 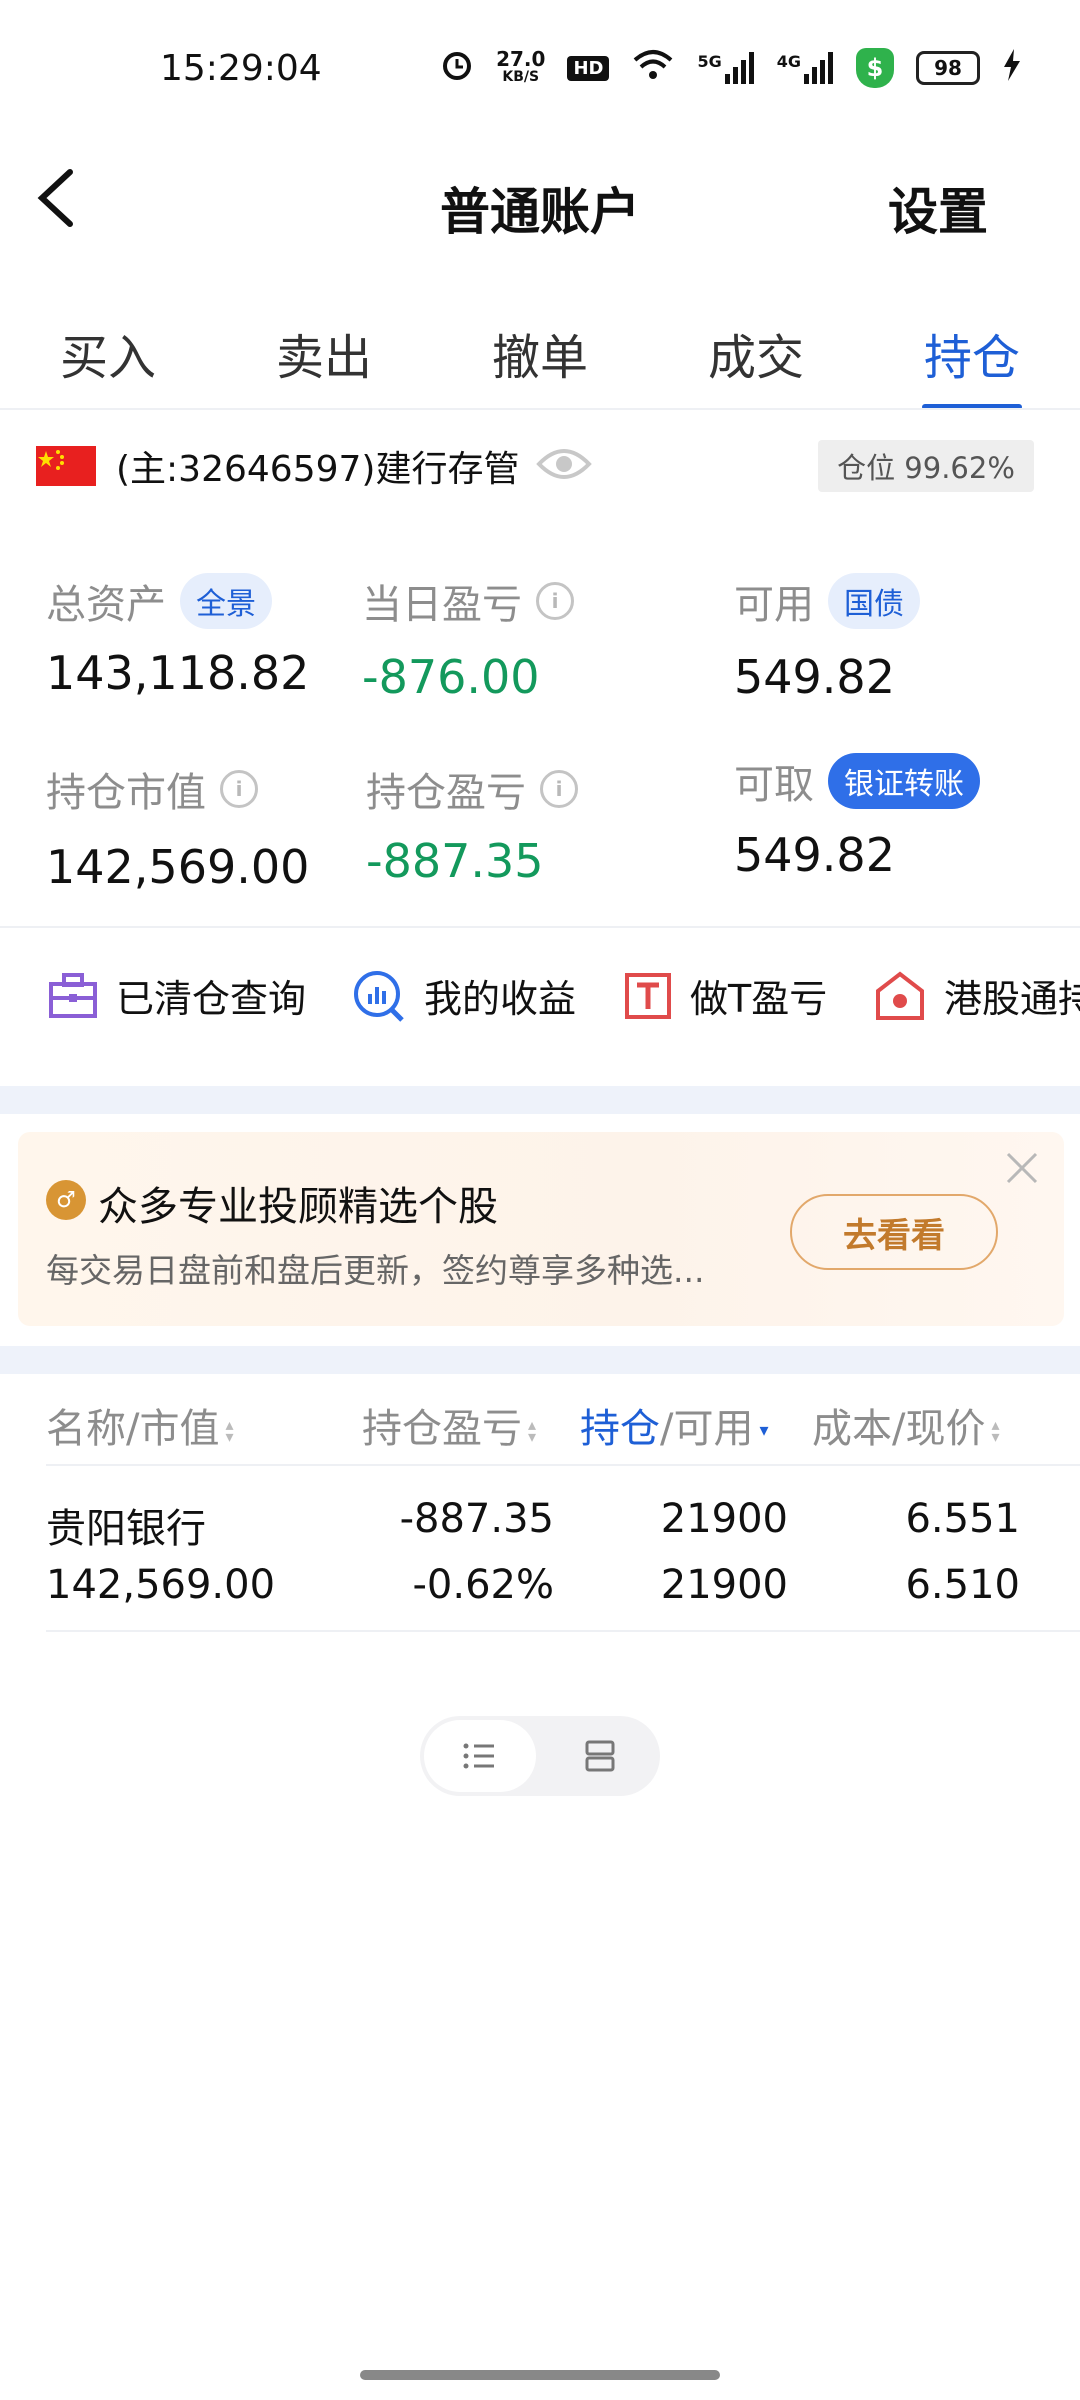 I want to click on market-value-label-group: 持仓市值 i, so click(x=152, y=789).